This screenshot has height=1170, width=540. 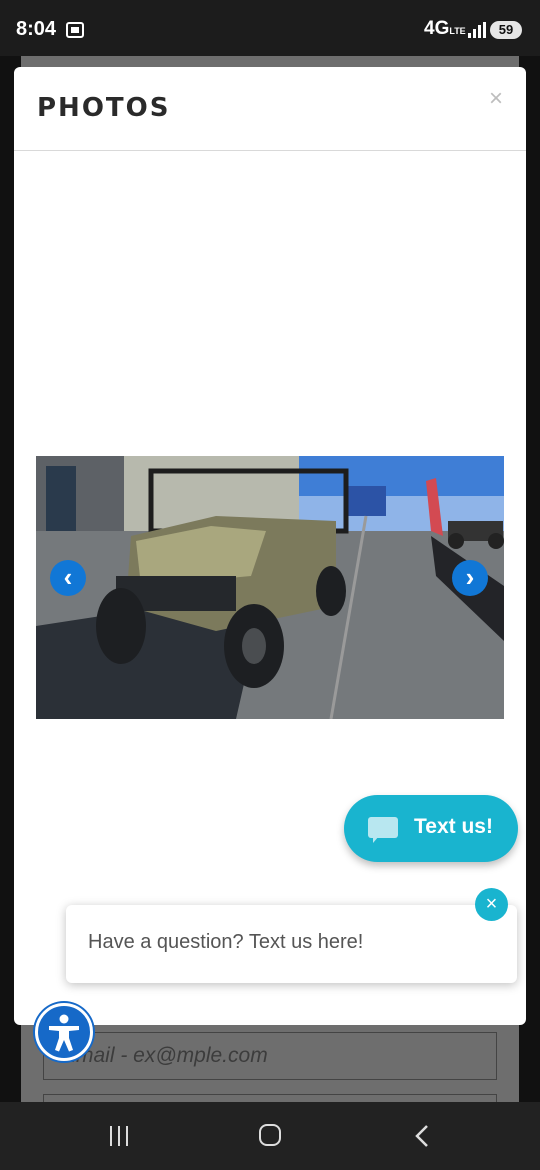 I want to click on modal-title: PHOTOS, so click(x=104, y=108).